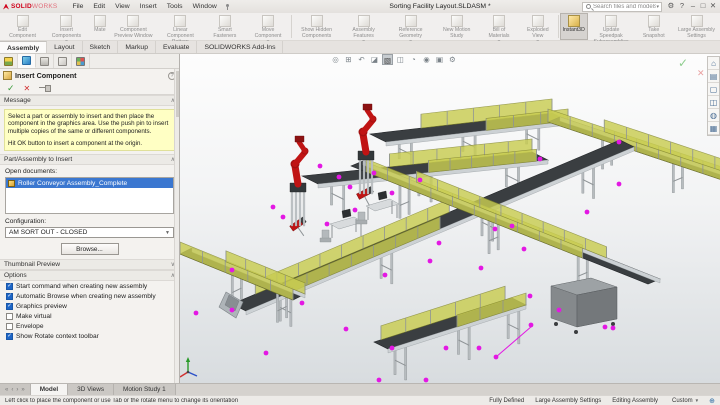  I want to click on solidworks-resources-icon: ⌂, so click(713, 63).